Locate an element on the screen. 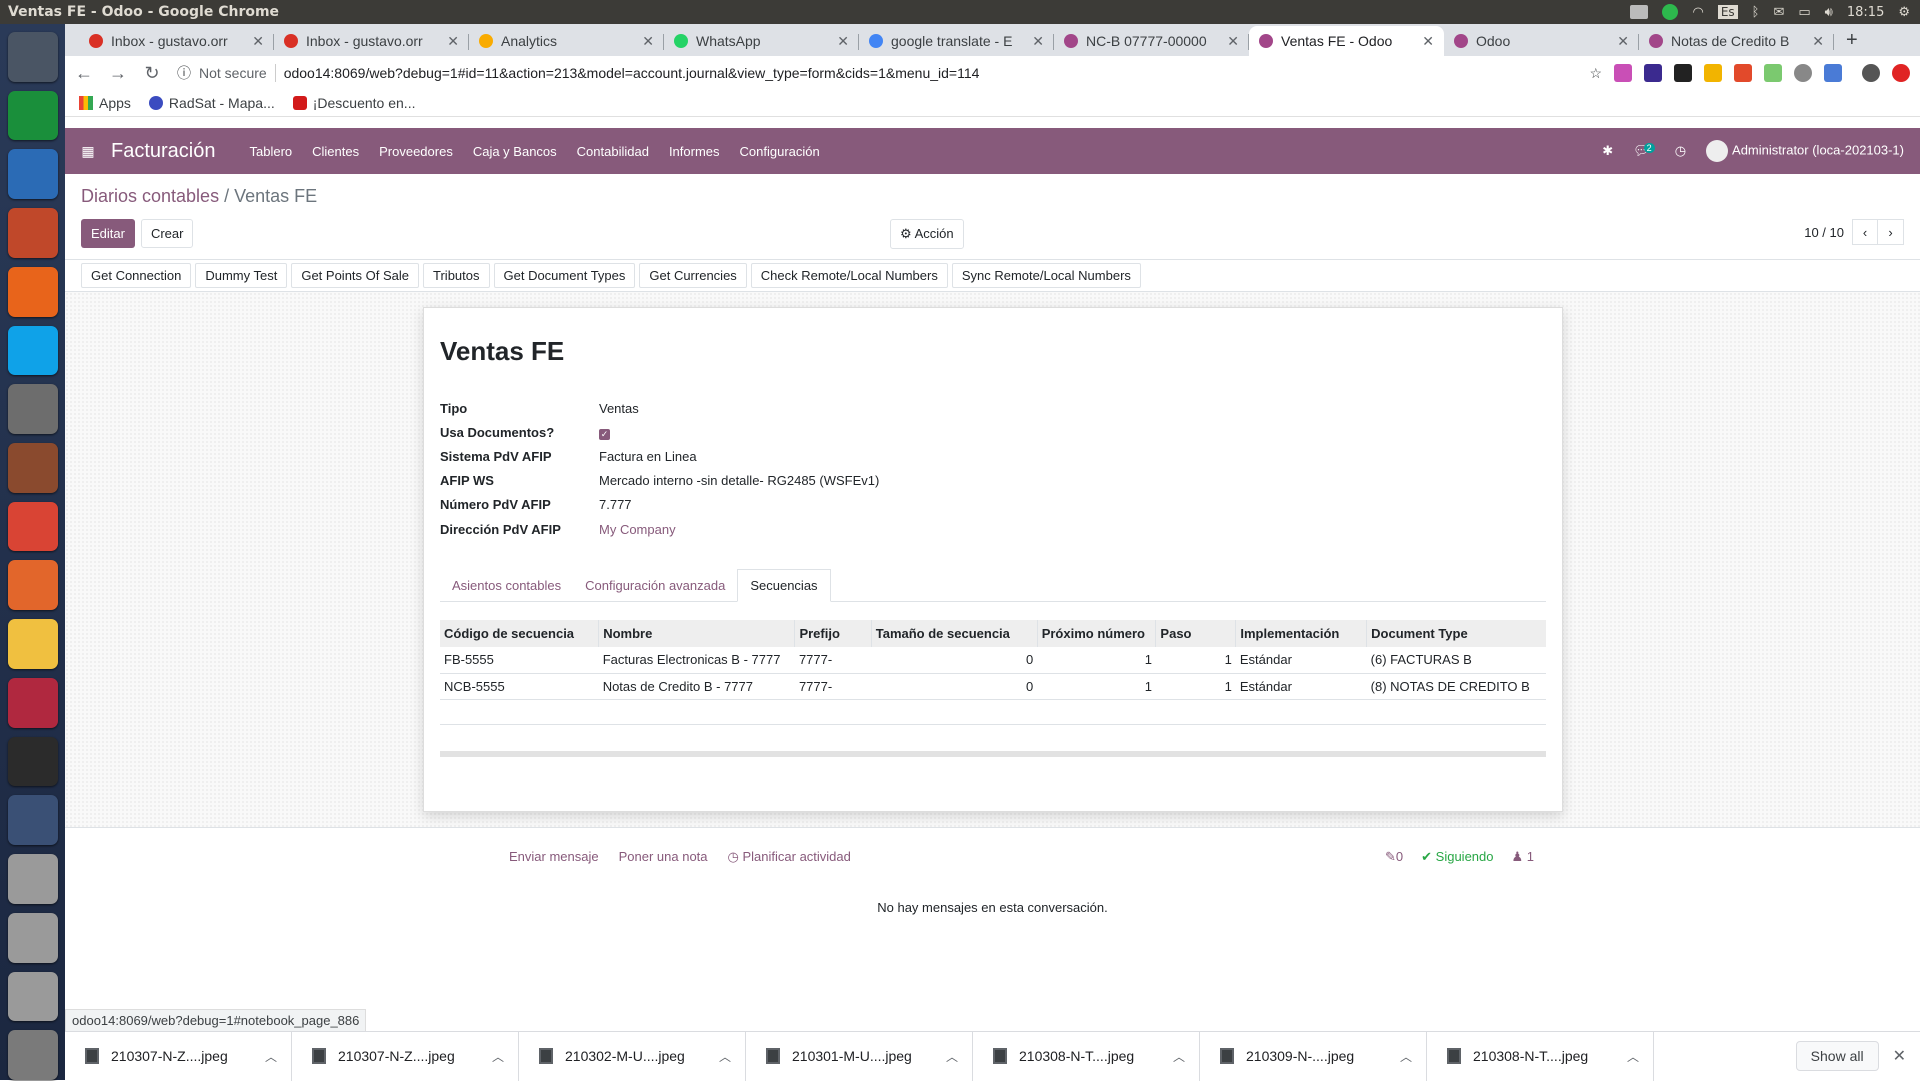 Image resolution: width=1920 pixels, height=1081 pixels. column-header: Código de secuencia is located at coordinates (519, 633).